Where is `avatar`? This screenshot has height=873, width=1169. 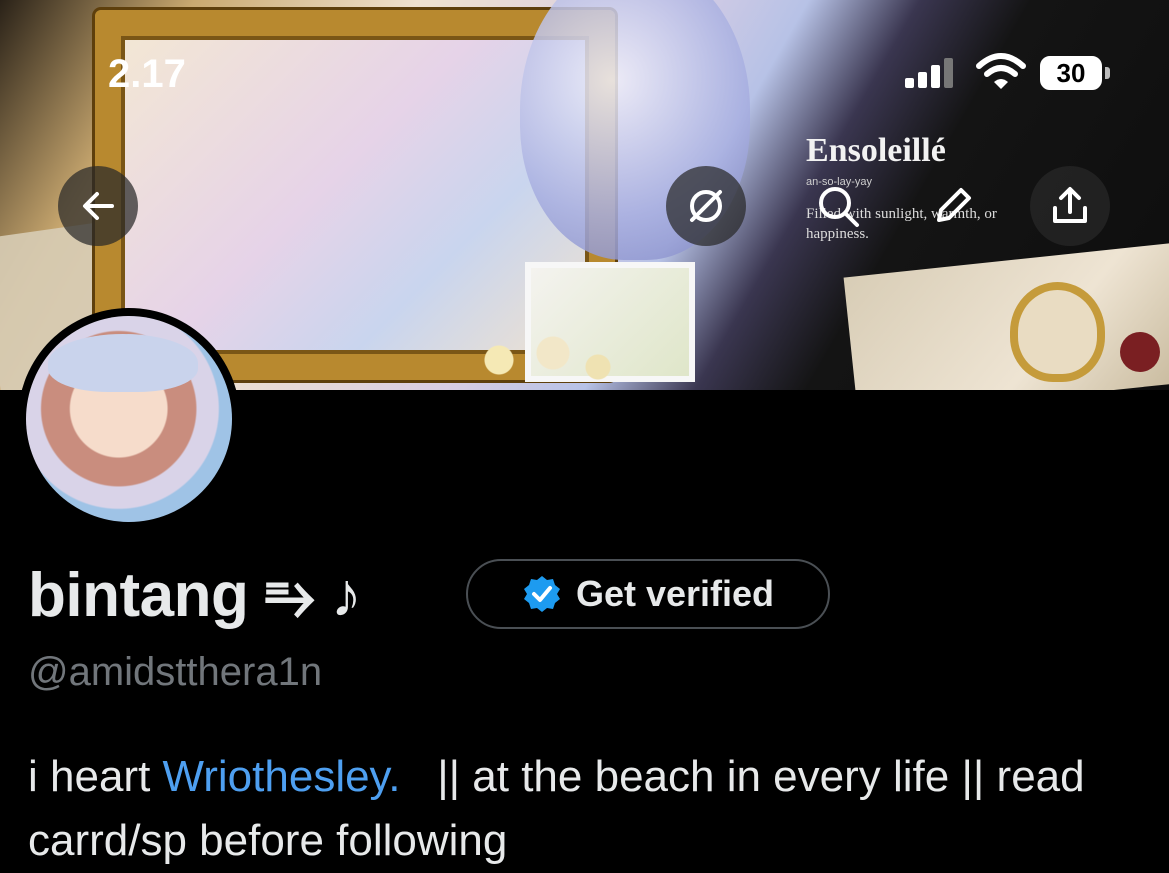
avatar is located at coordinates (129, 419).